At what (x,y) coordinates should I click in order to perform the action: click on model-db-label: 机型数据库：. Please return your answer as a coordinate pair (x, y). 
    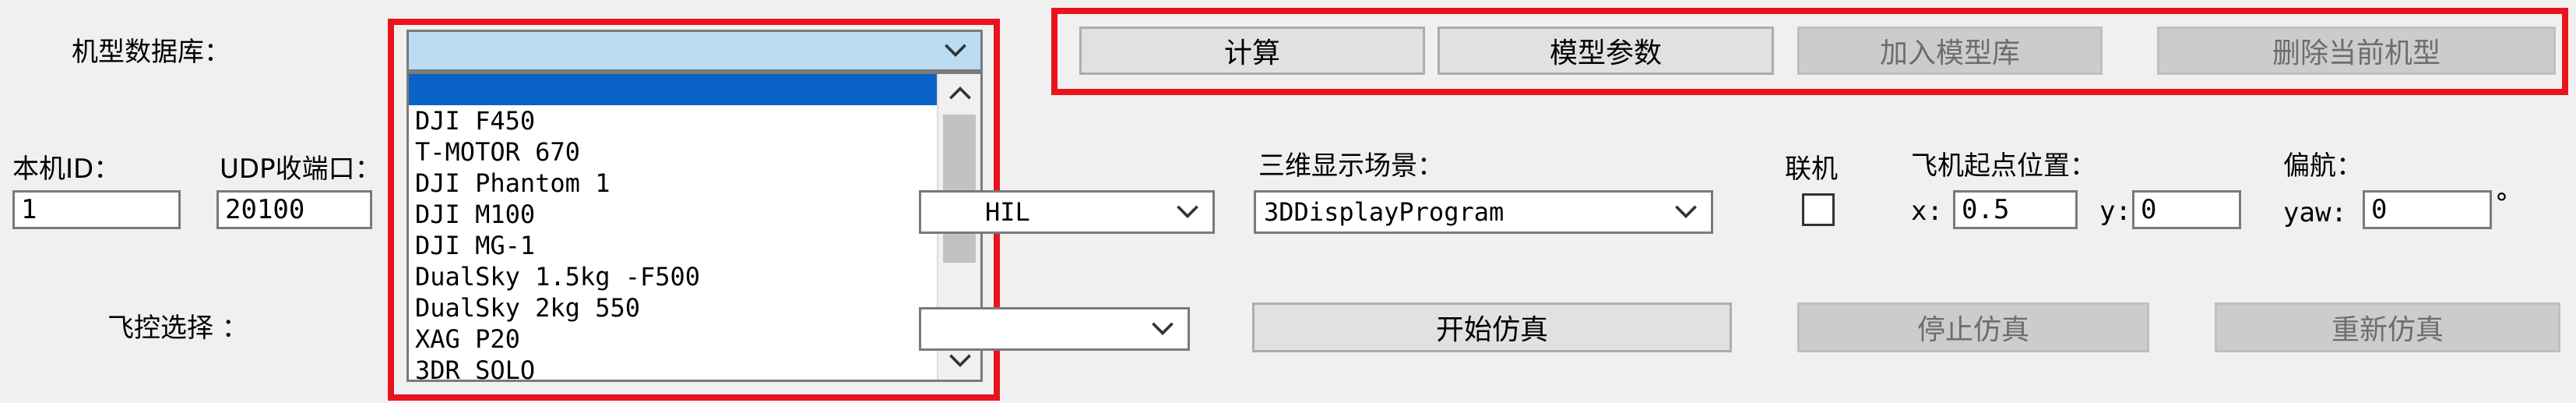
    Looking at the image, I should click on (151, 52).